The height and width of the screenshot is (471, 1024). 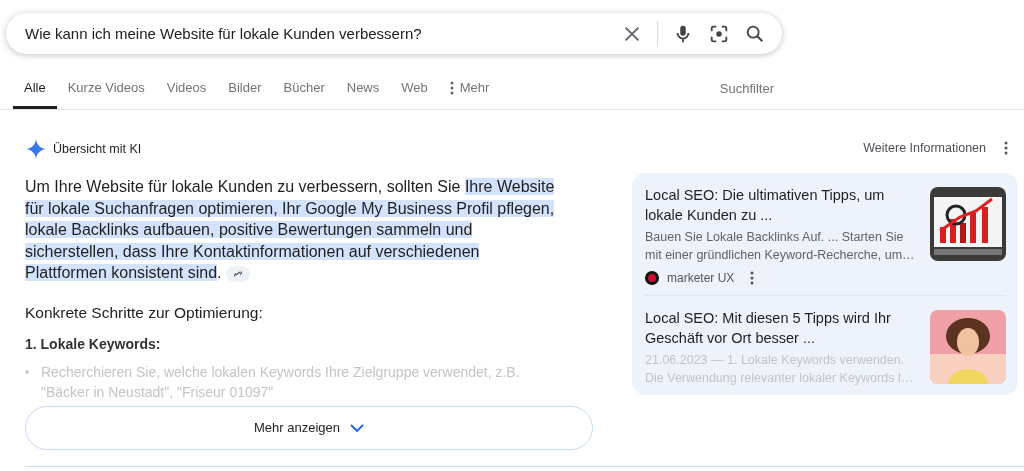 What do you see at coordinates (924, 148) in the screenshot?
I see `more-information-link: Weitere Informationen` at bounding box center [924, 148].